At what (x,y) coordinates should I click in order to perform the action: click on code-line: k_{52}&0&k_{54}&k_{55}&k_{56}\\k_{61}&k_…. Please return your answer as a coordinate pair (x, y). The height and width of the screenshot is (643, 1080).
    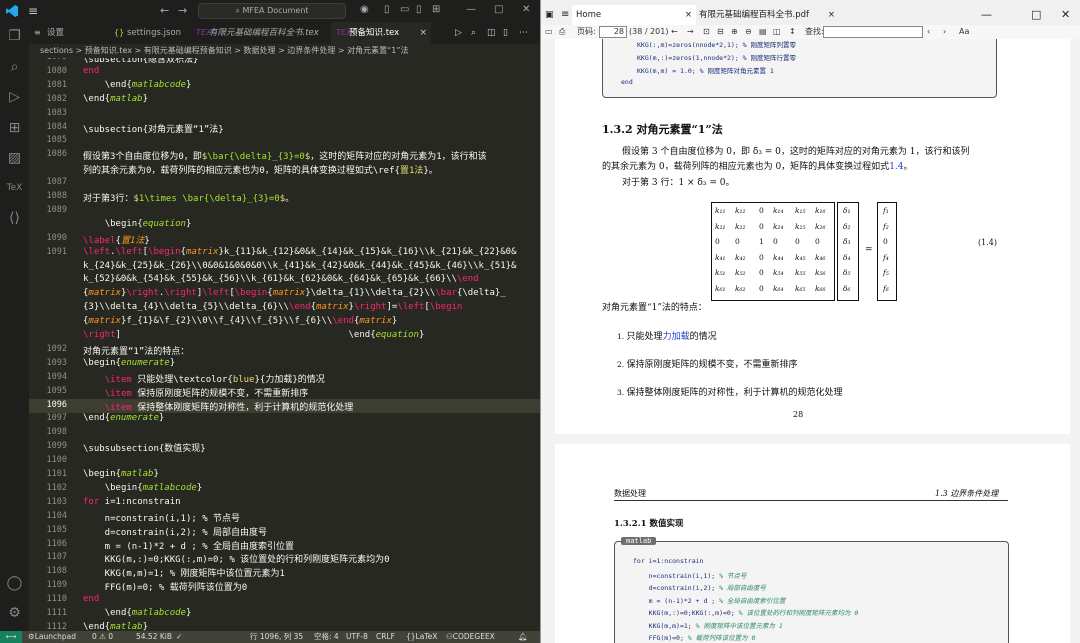
    Looking at the image, I should click on (281, 279).